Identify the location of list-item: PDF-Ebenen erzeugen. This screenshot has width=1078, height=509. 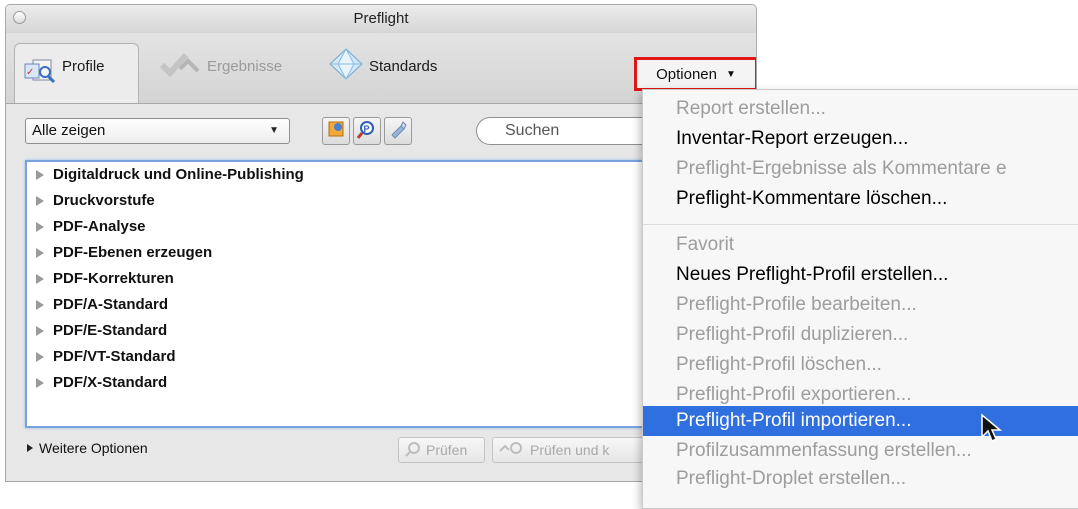
(345, 253).